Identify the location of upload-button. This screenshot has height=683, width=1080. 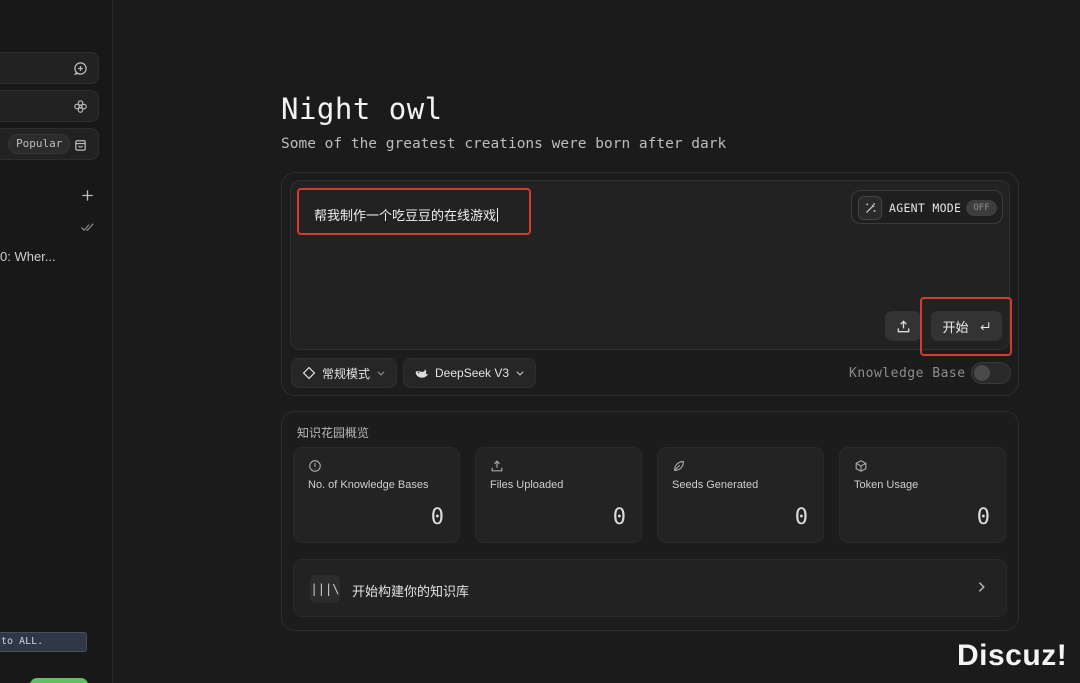
(903, 326).